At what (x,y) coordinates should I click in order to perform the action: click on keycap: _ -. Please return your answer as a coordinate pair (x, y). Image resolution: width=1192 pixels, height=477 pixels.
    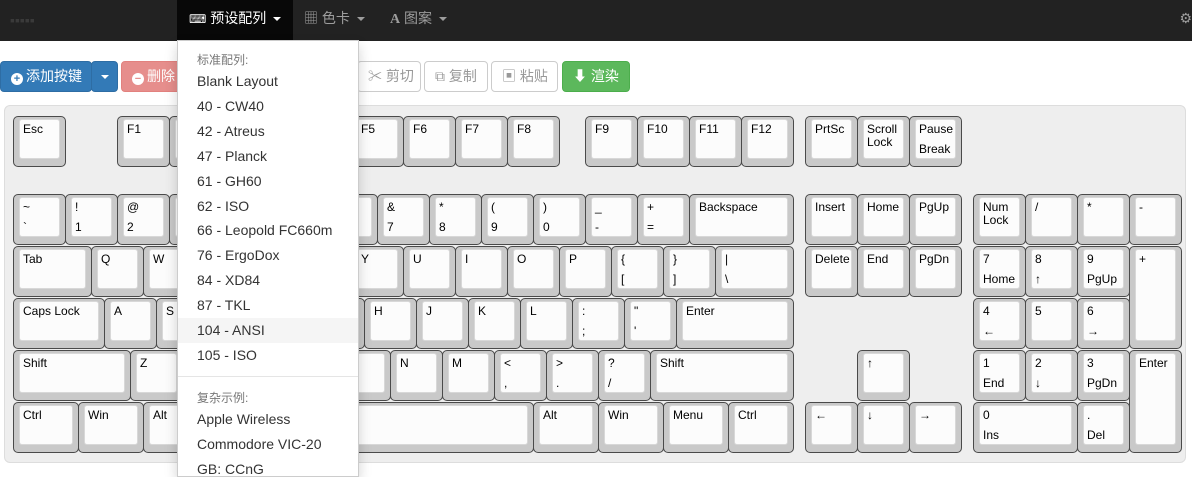
    Looking at the image, I should click on (611, 219).